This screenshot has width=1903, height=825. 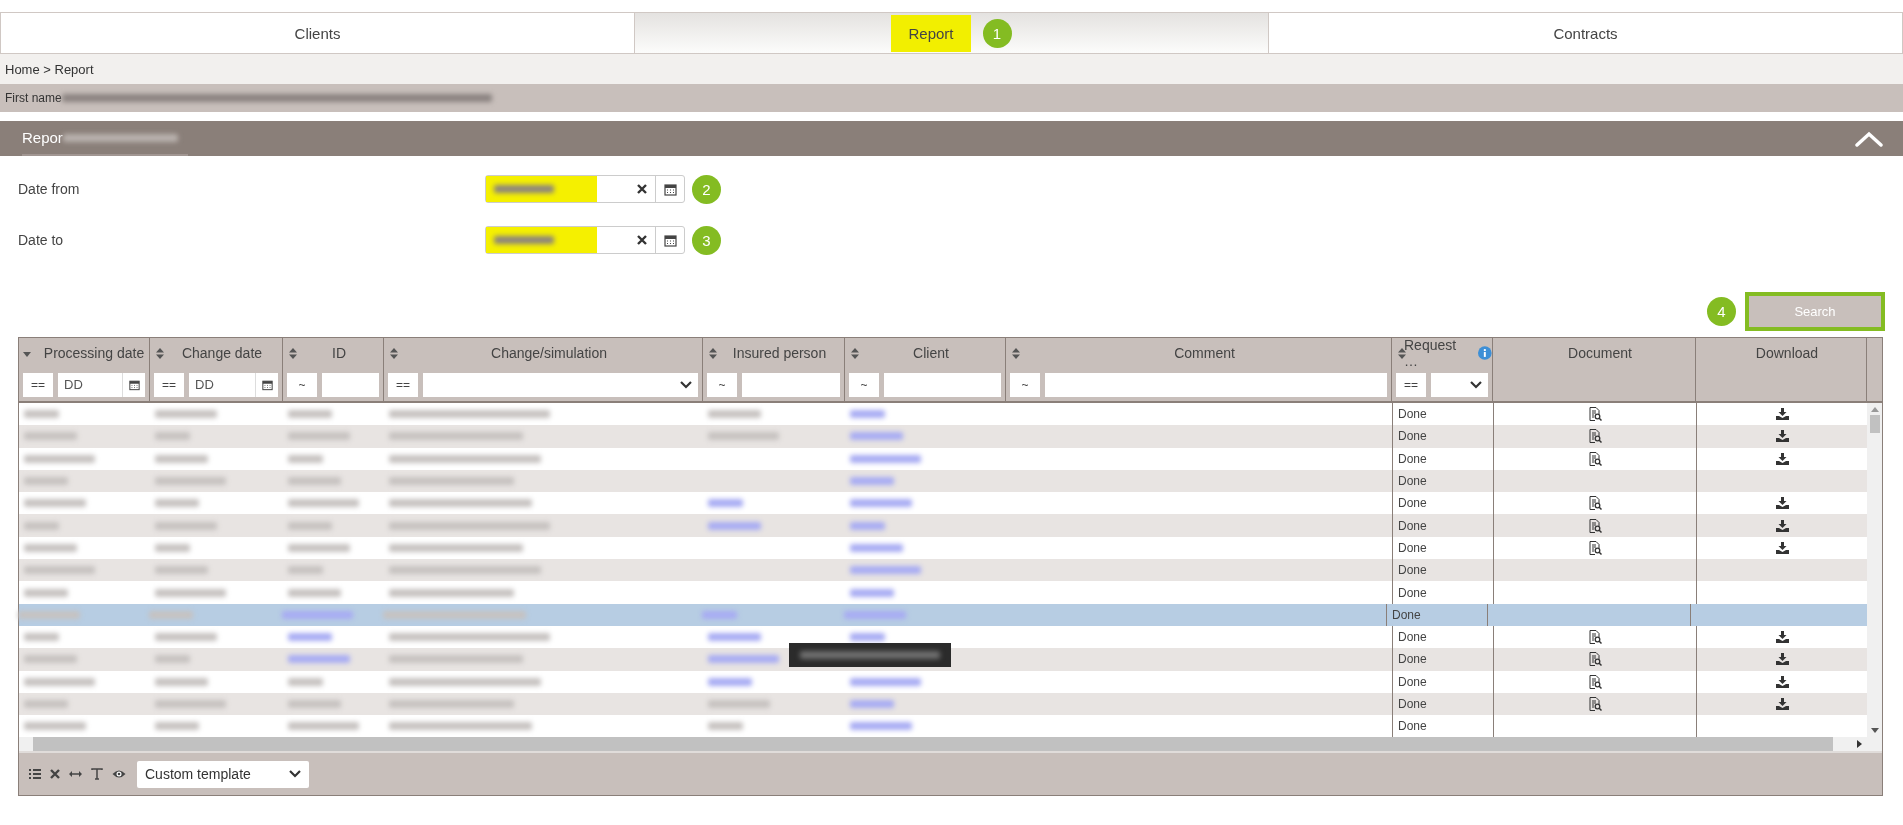 What do you see at coordinates (49, 189) in the screenshot?
I see `field-label: Date from` at bounding box center [49, 189].